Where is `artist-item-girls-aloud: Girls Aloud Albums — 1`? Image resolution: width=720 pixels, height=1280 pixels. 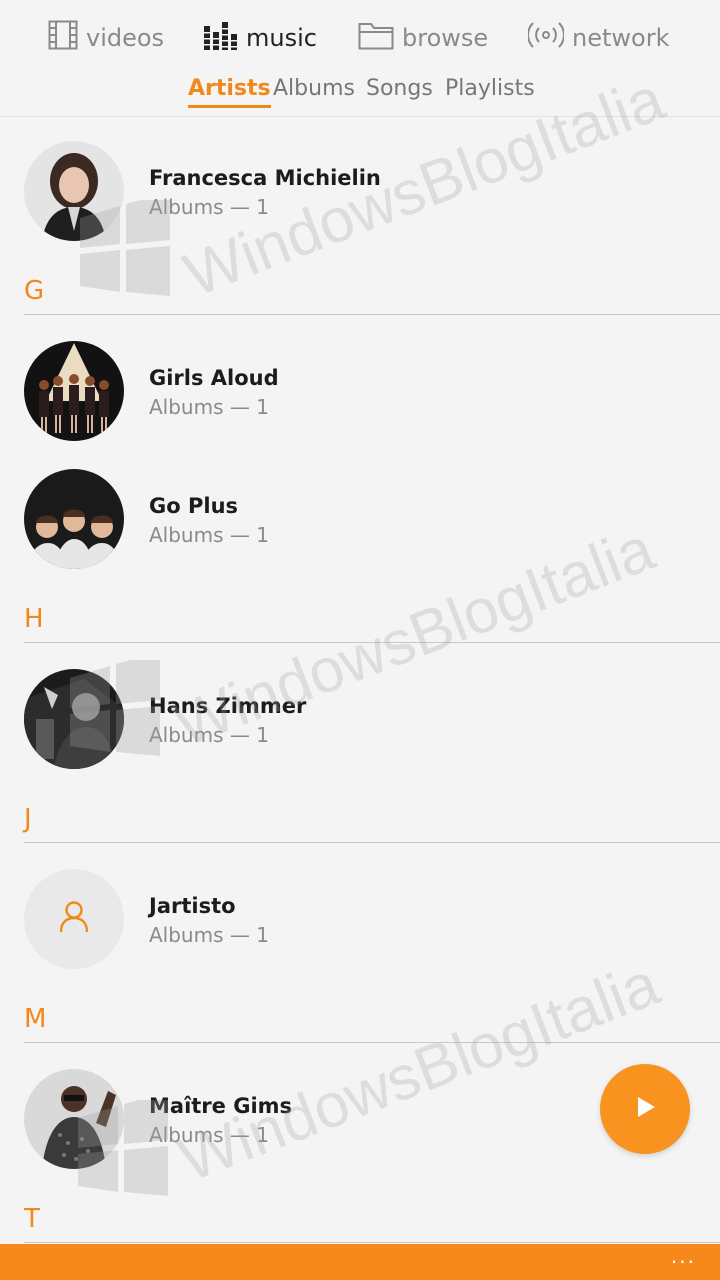 artist-item-girls-aloud: Girls Aloud Albums — 1 is located at coordinates (372, 391).